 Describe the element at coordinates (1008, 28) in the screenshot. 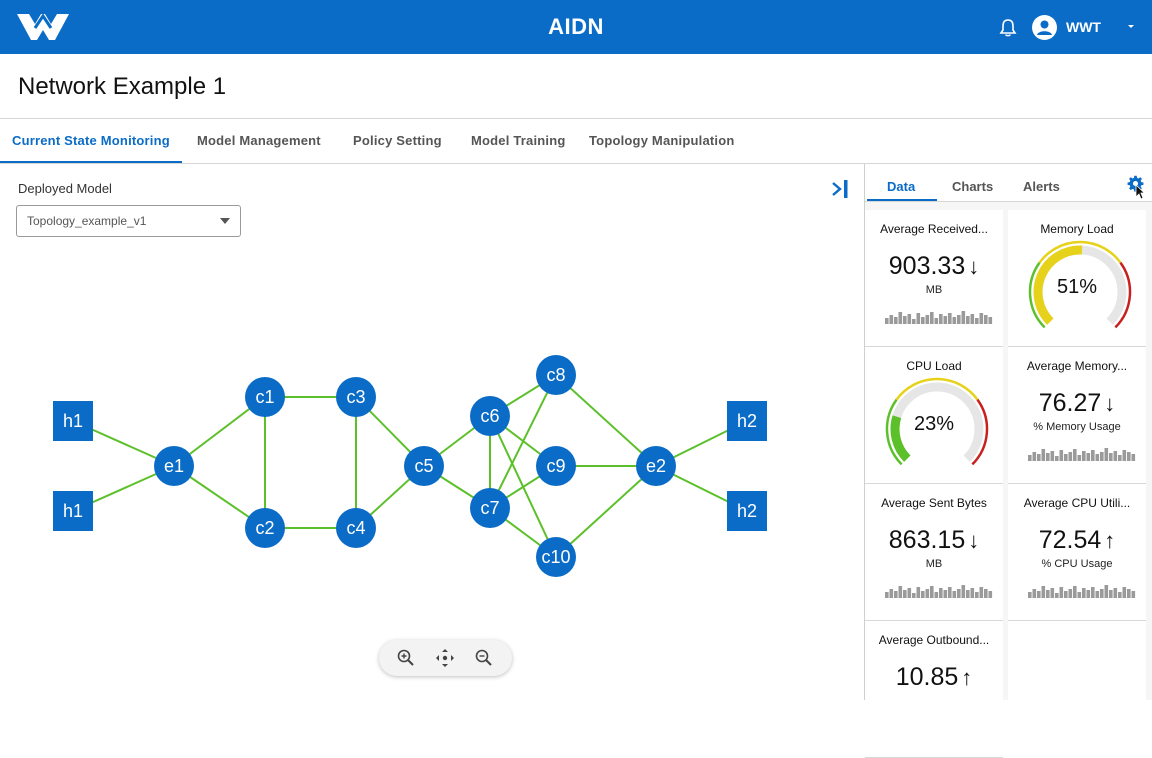

I see `bell-icon` at that location.